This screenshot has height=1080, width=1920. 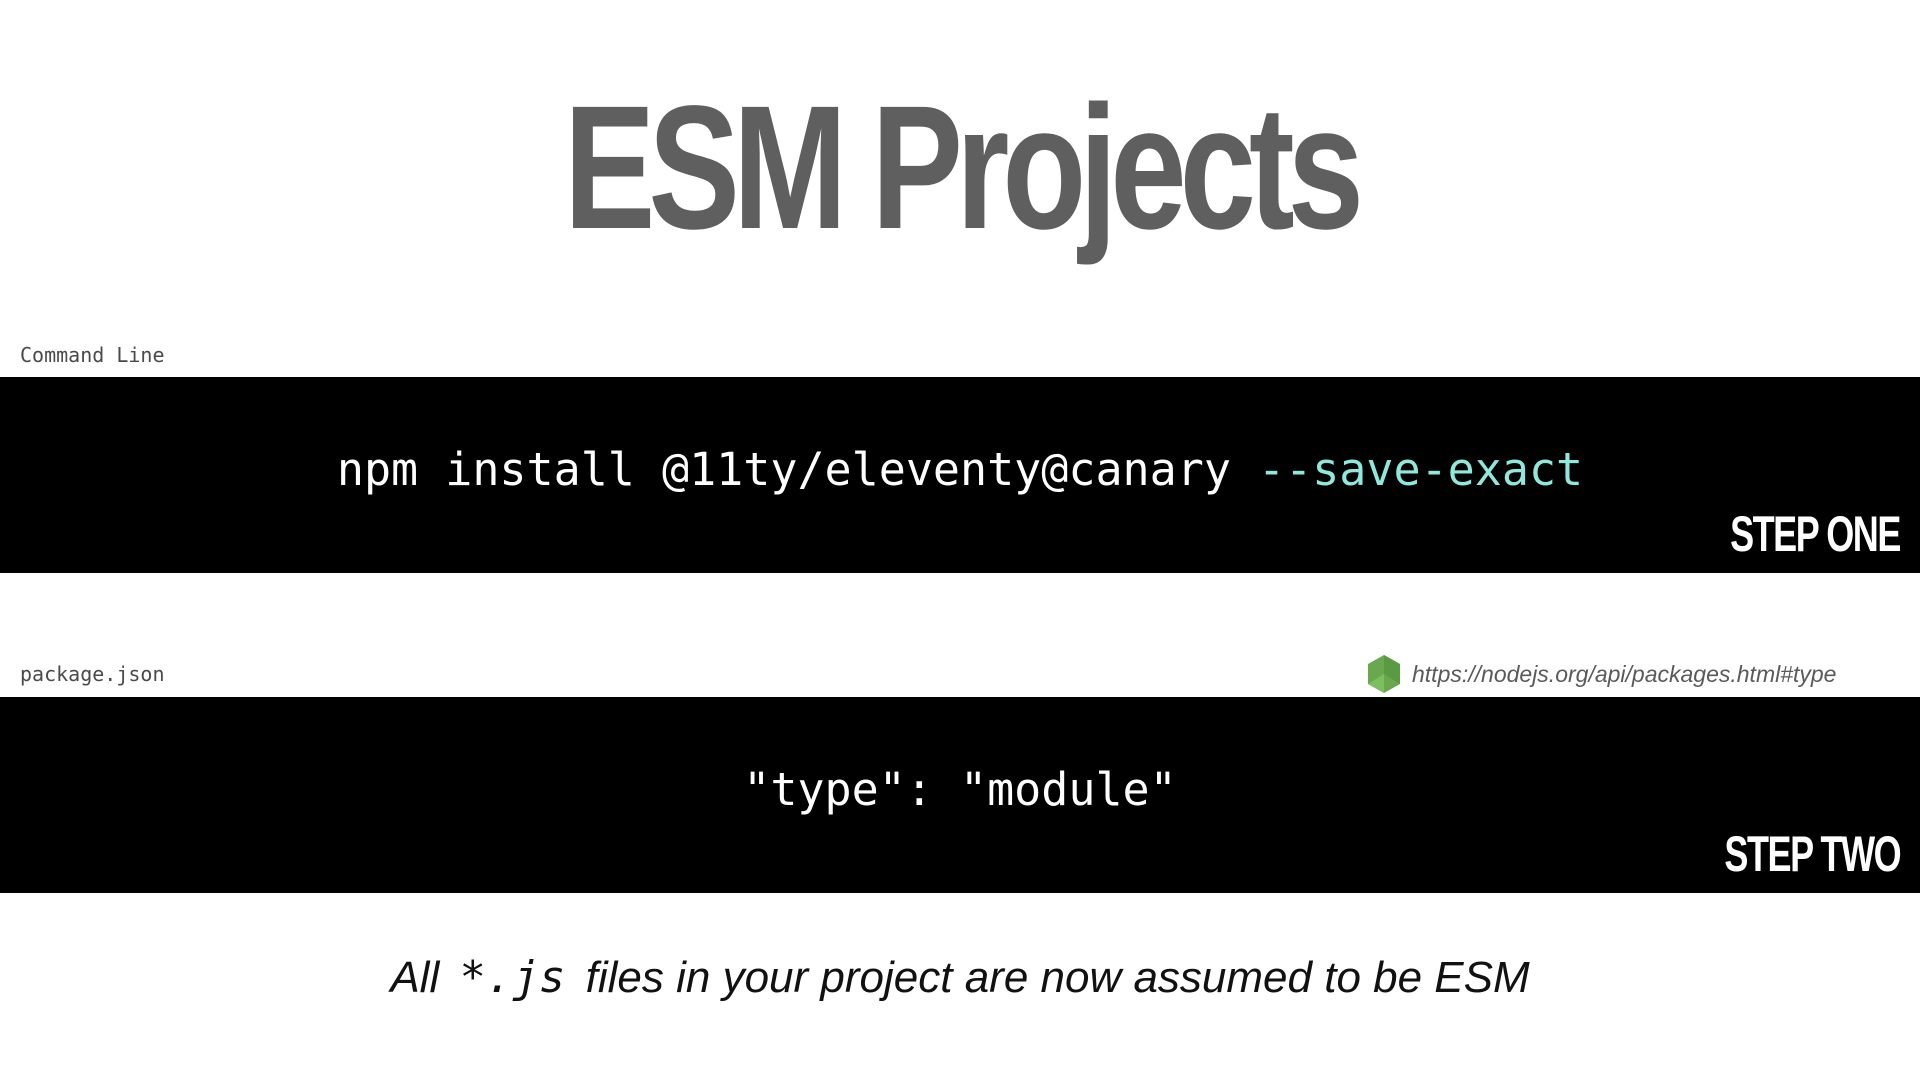 I want to click on step-one-label: STEP ONE, so click(x=1815, y=534).